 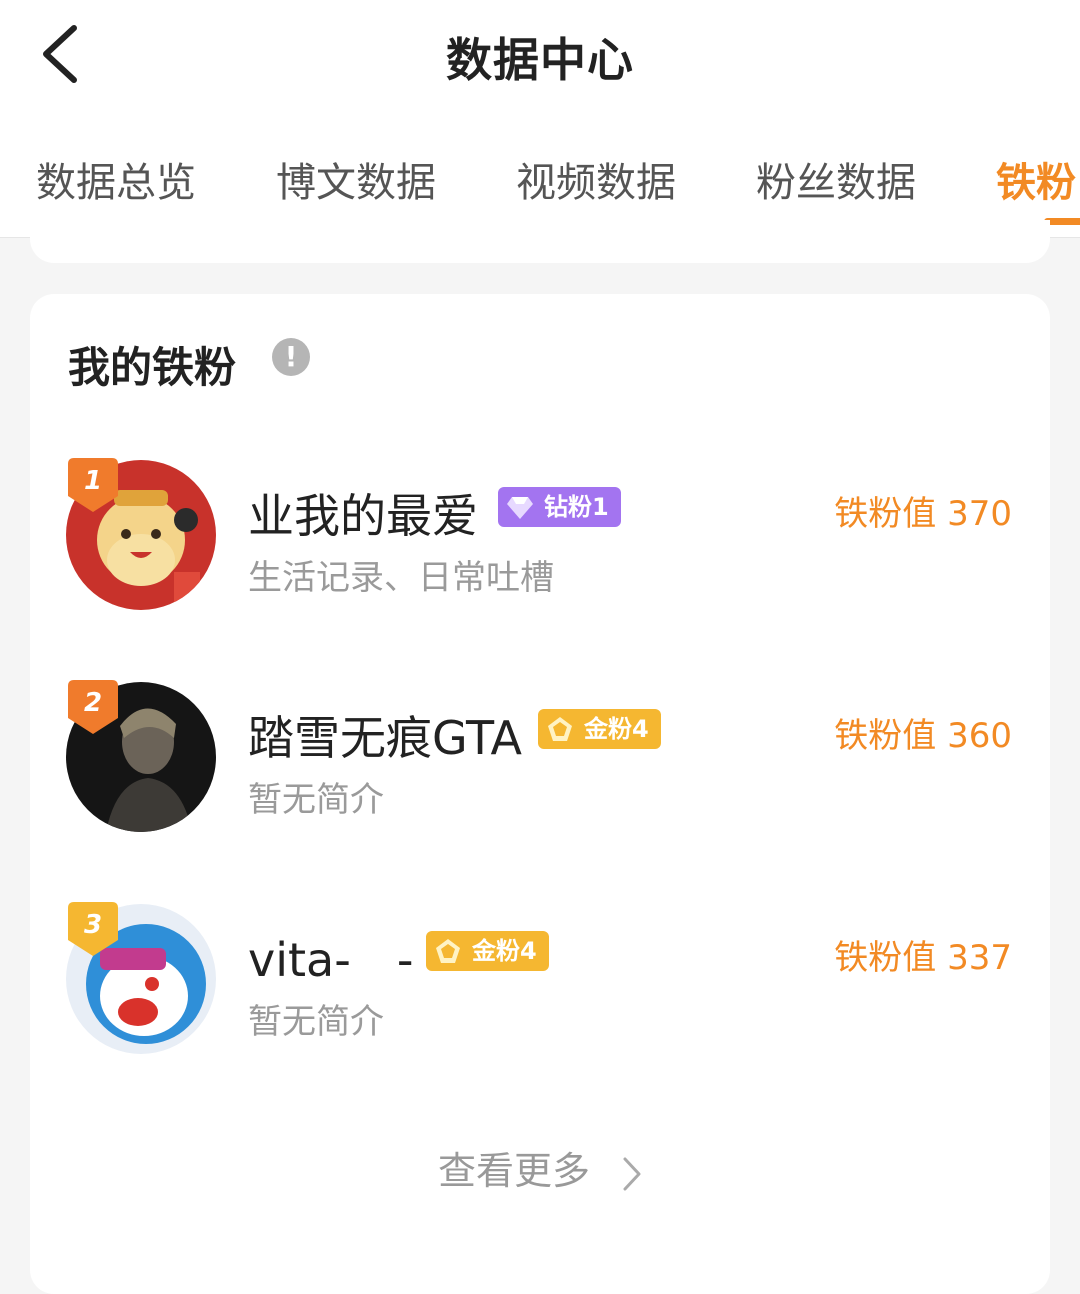 What do you see at coordinates (291, 357) in the screenshot?
I see `info-icon: !` at bounding box center [291, 357].